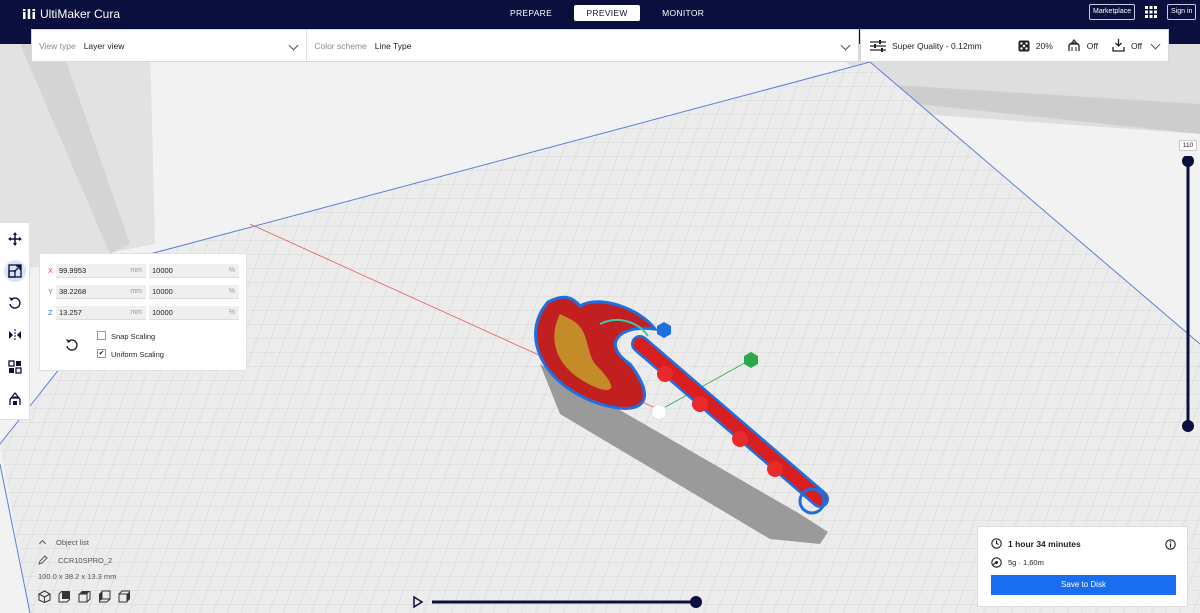 This screenshot has width=1200, height=613. What do you see at coordinates (133, 336) in the screenshot?
I see `snap-scaling-label: Snap Scaling` at bounding box center [133, 336].